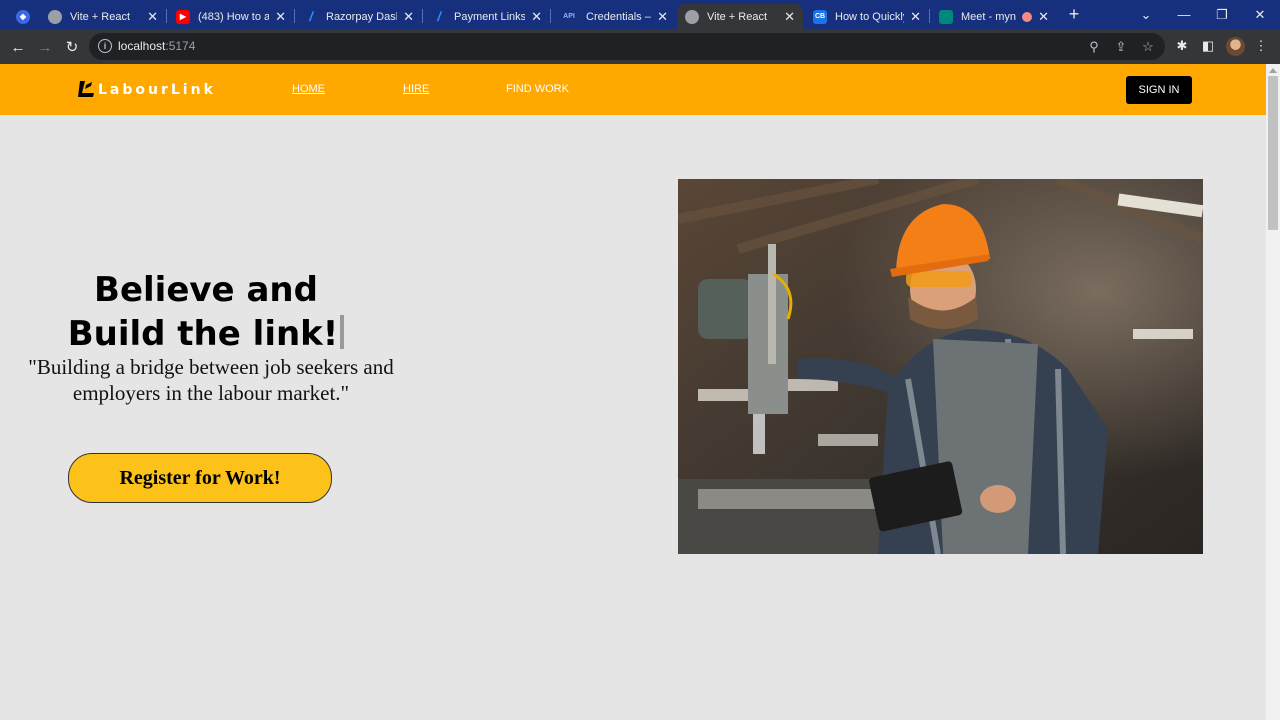  I want to click on extensions-puzzle-icon: ✱, so click(1182, 46).